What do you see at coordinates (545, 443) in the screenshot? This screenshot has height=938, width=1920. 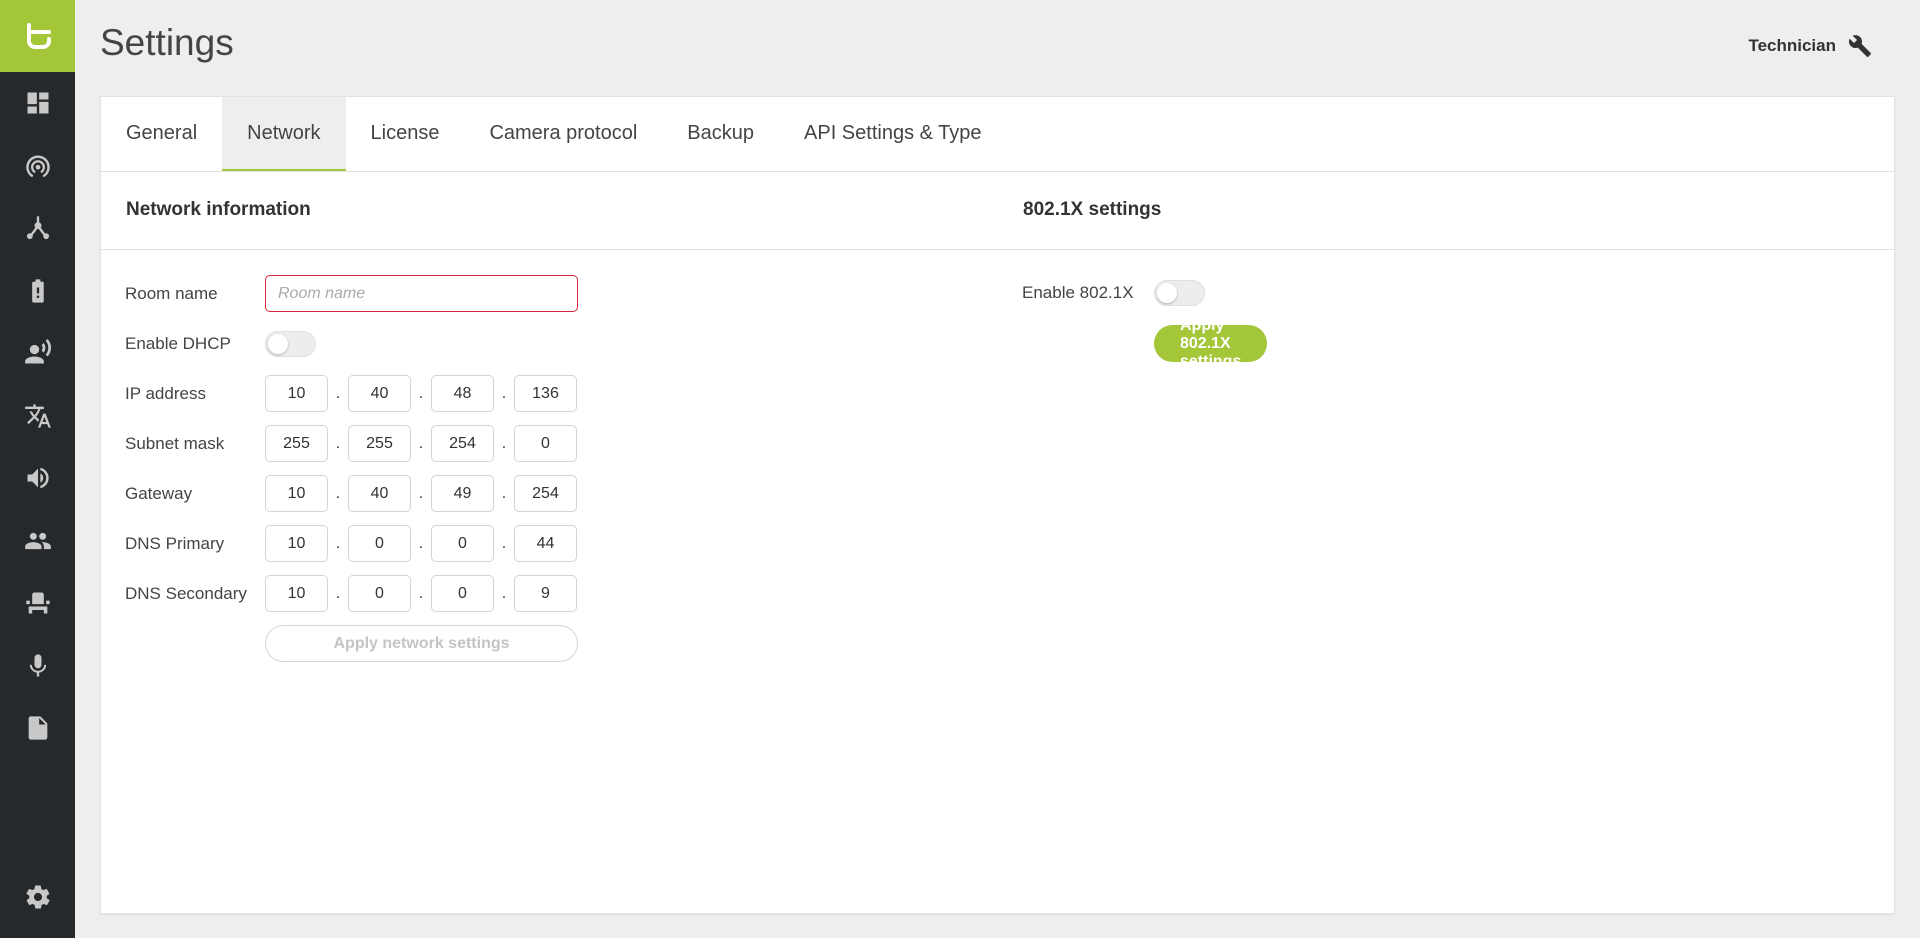 I see `subnet-octet-4: 0` at bounding box center [545, 443].